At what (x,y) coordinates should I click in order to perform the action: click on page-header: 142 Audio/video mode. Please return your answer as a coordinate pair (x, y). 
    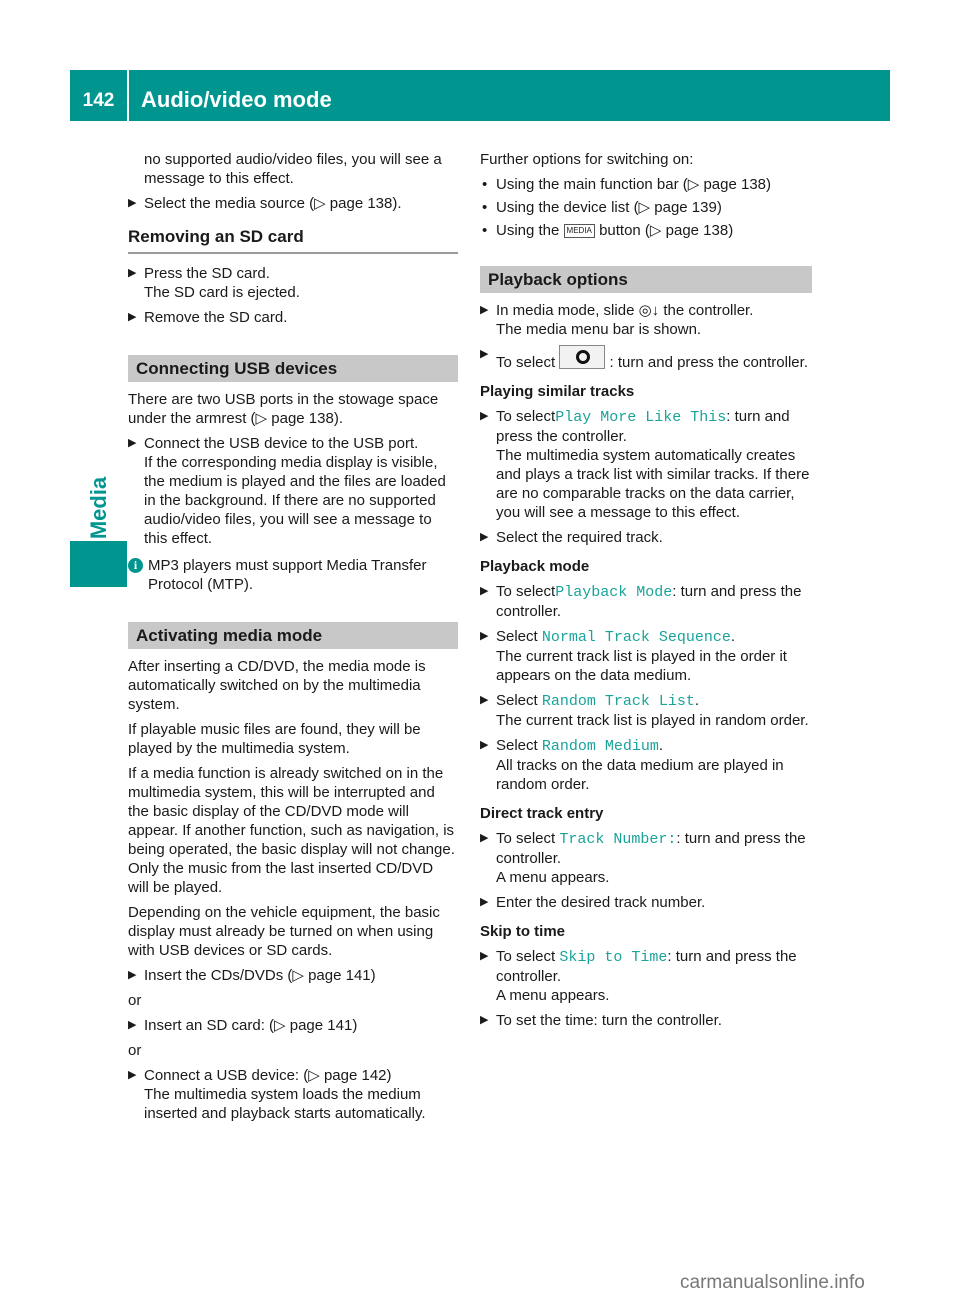
    Looking at the image, I should click on (480, 95).